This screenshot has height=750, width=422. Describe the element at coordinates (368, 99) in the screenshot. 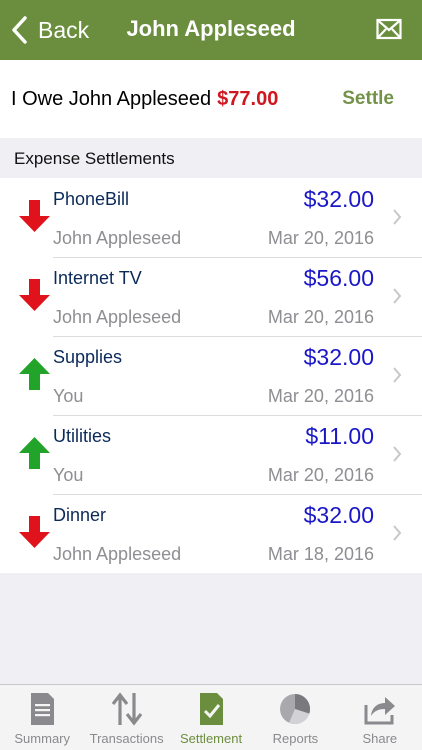

I see `settle-button: Settle` at that location.